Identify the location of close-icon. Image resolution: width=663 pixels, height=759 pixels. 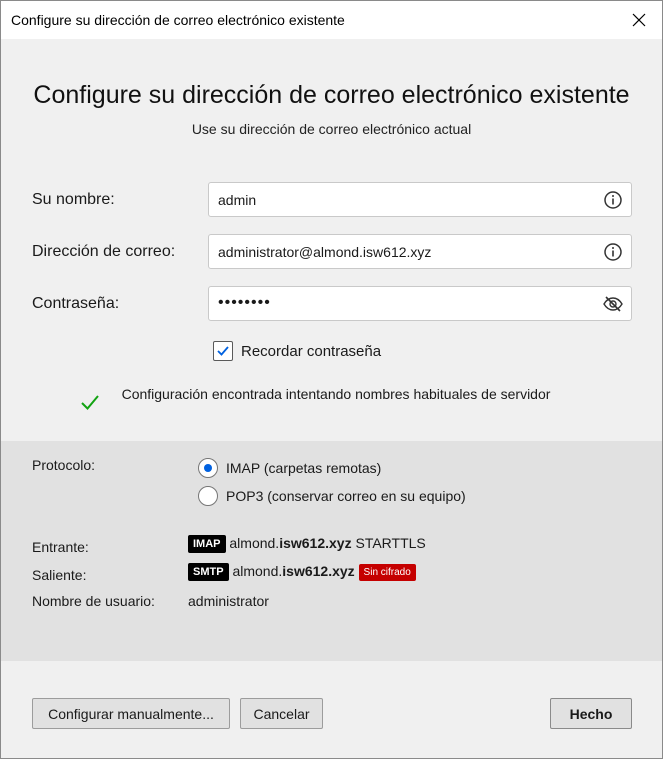
(639, 20).